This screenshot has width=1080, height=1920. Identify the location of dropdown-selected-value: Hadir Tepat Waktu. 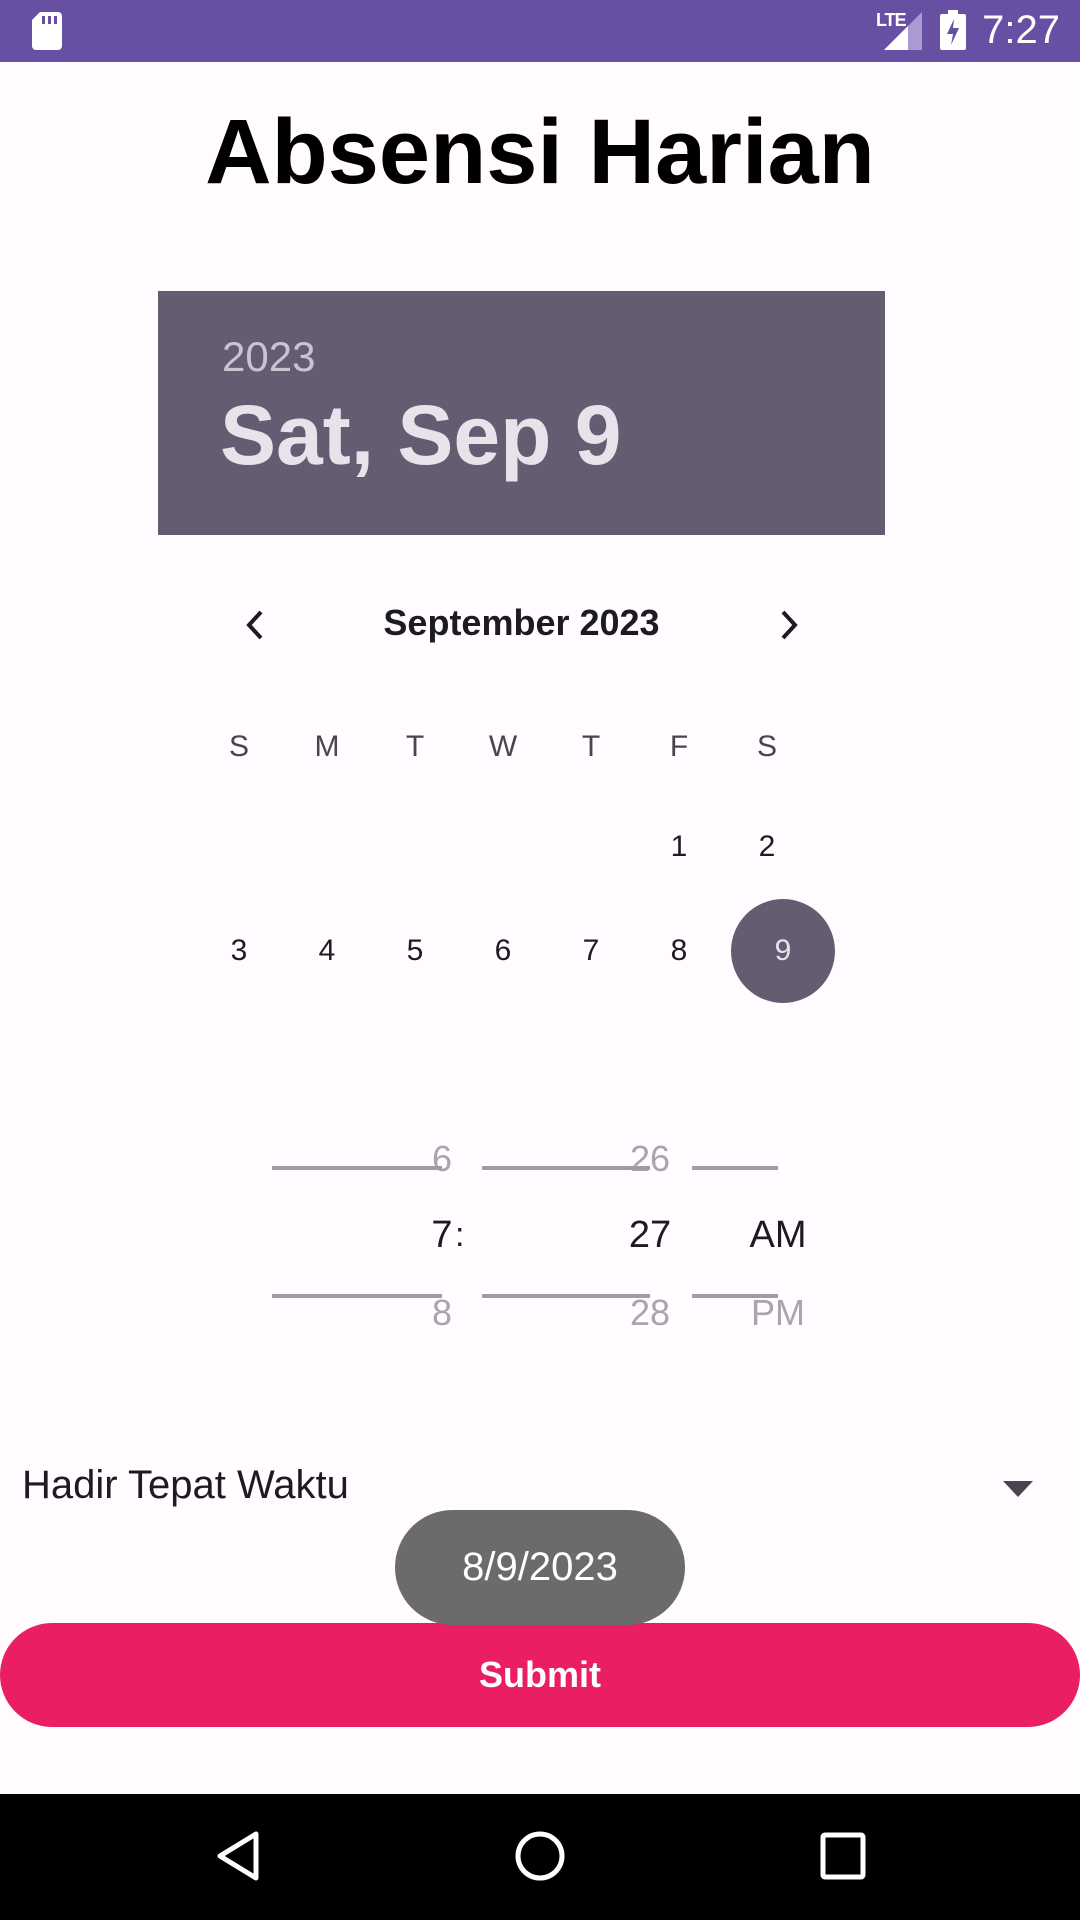
(185, 1485).